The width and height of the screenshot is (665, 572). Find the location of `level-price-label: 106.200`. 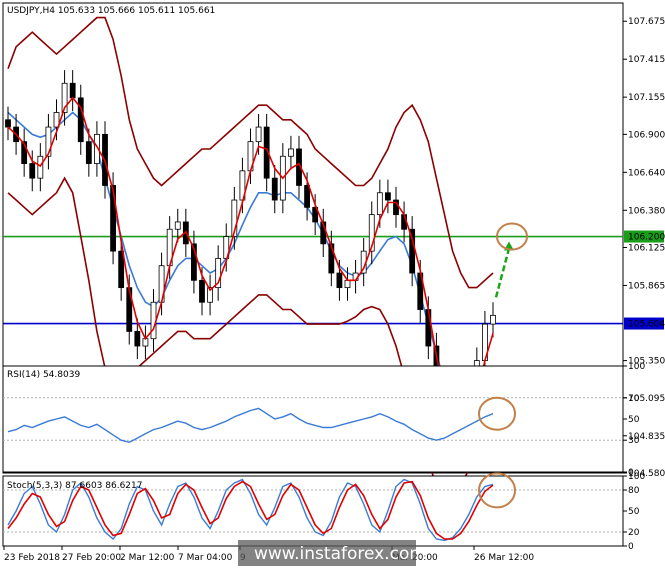

level-price-label: 106.200 is located at coordinates (646, 238).